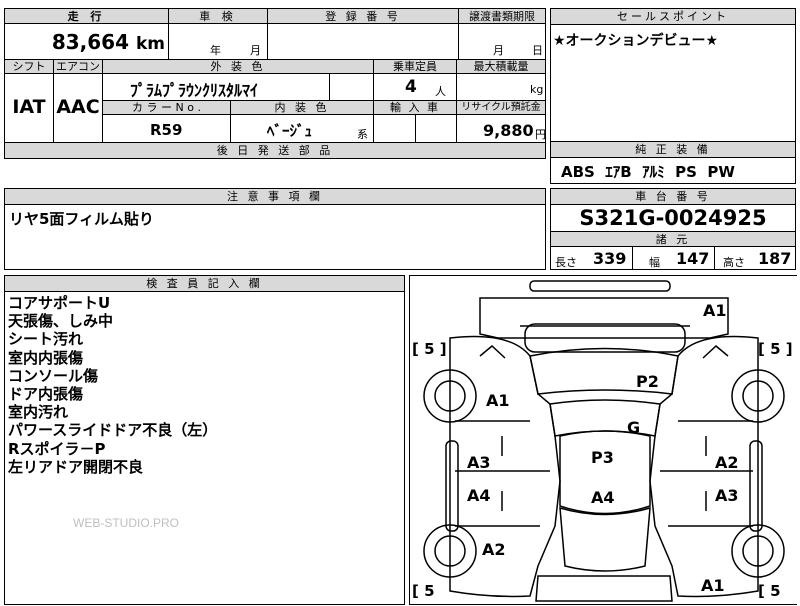 The height and width of the screenshot is (606, 800). I want to click on exterior-color-label: 外 装 色, so click(238, 66).